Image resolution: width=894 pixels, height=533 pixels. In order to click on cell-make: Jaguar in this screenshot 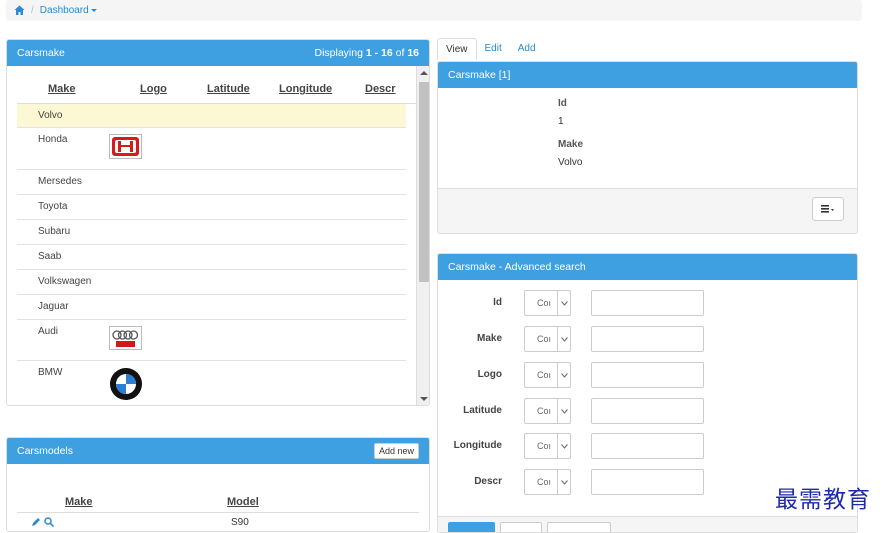, I will do `click(53, 306)`.